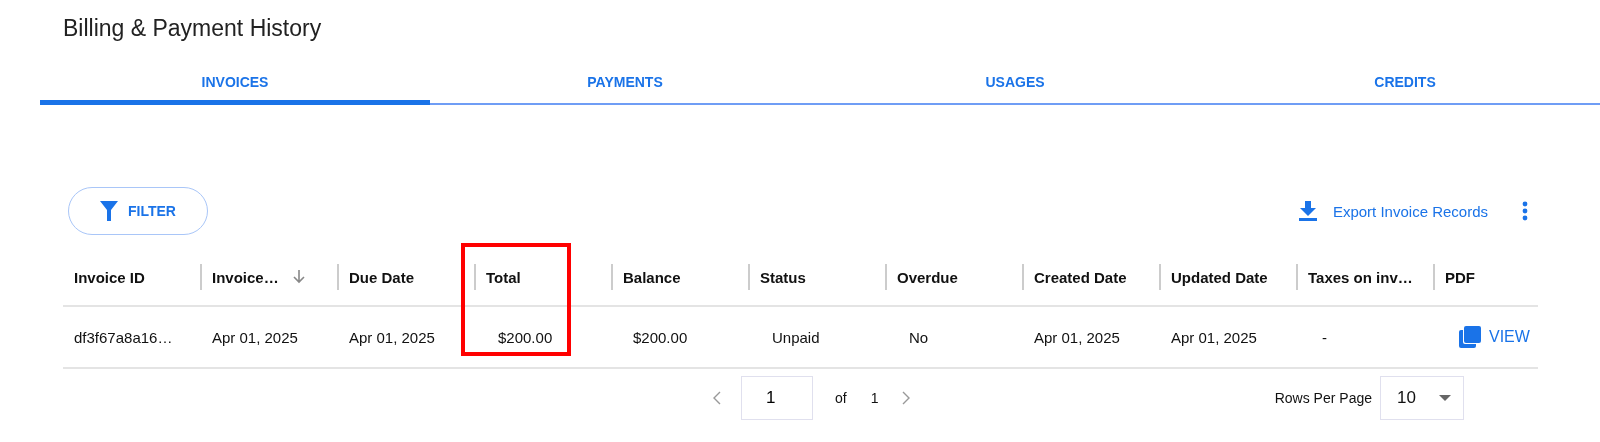 This screenshot has width=1600, height=442. What do you see at coordinates (1307, 211) in the screenshot?
I see `download-icon` at bounding box center [1307, 211].